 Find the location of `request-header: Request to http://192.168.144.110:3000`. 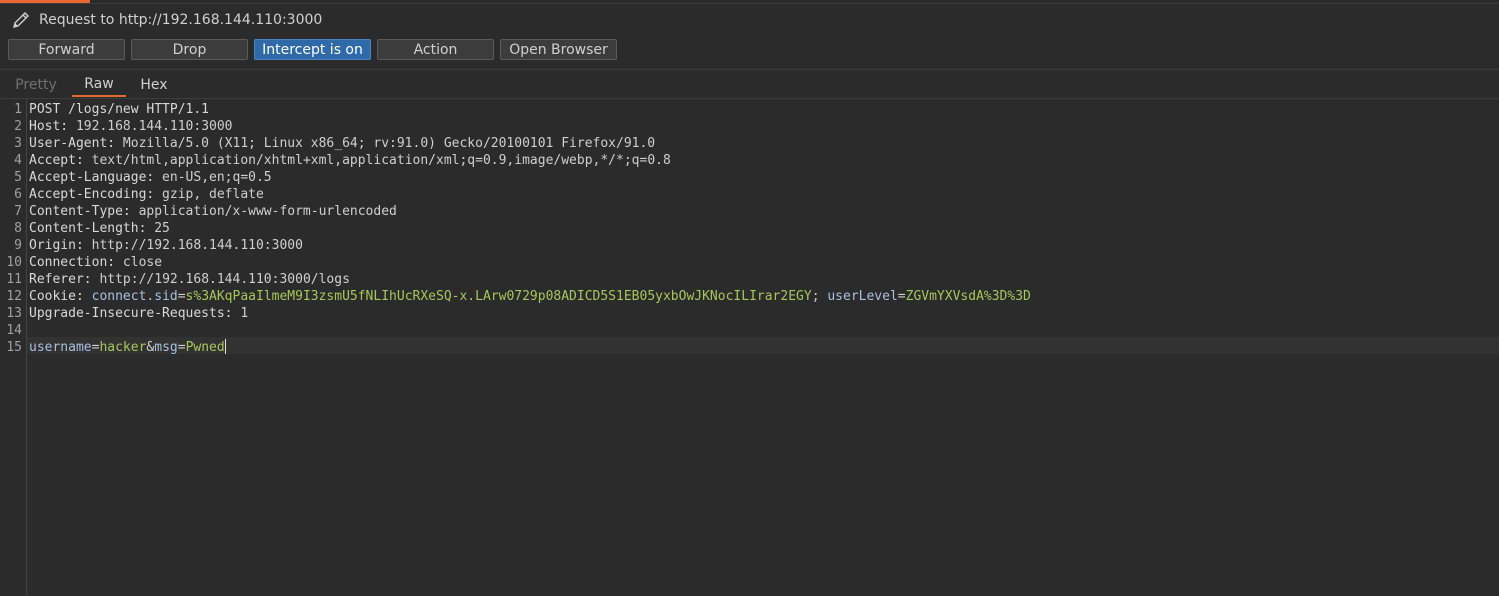

request-header: Request to http://192.168.144.110:3000 is located at coordinates (749, 20).